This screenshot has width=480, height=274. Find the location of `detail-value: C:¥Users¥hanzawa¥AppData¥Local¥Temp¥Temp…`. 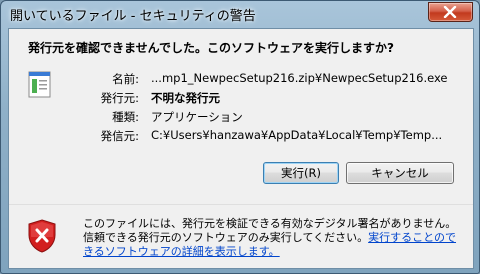

detail-value: C:¥Users¥hanzawa¥AppData¥Local¥Temp¥Temp… is located at coordinates (297, 135).